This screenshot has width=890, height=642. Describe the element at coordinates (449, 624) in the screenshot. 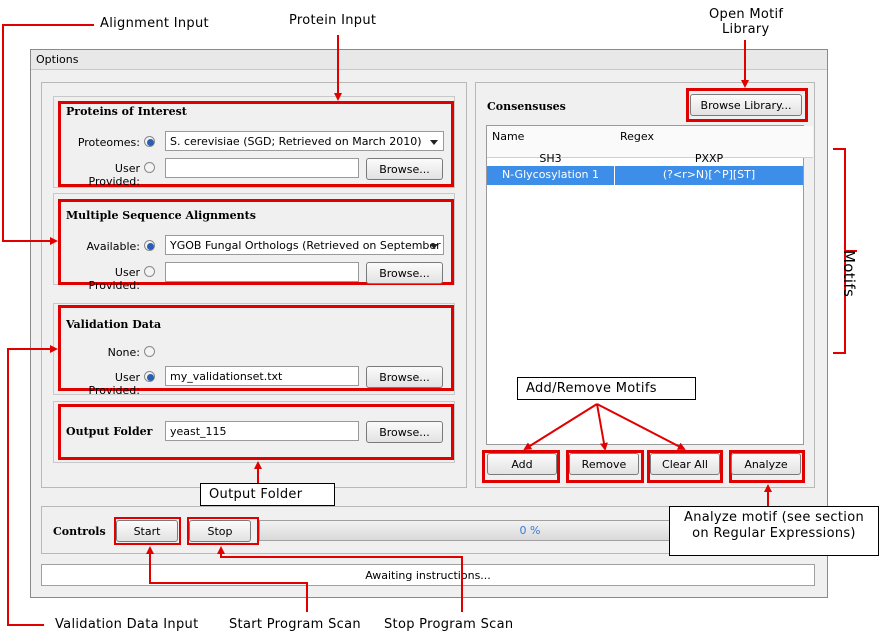

I see `stop-scan-callout: Stop Program Scan` at that location.